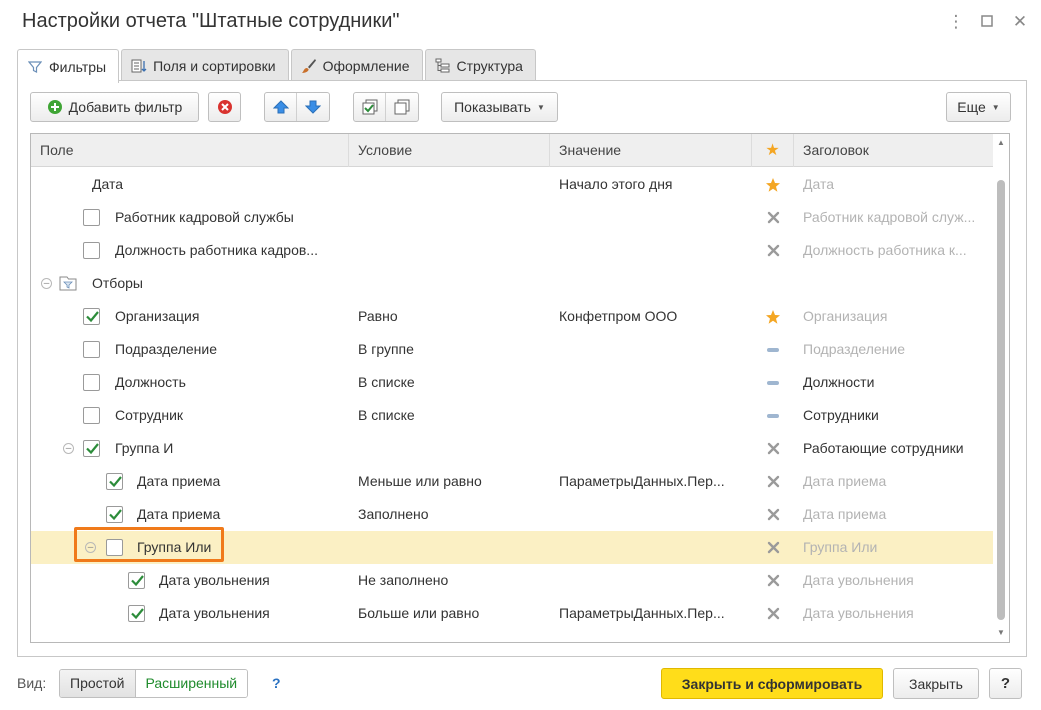 Image resolution: width=1041 pixels, height=710 pixels. I want to click on check-all-button, so click(370, 107).